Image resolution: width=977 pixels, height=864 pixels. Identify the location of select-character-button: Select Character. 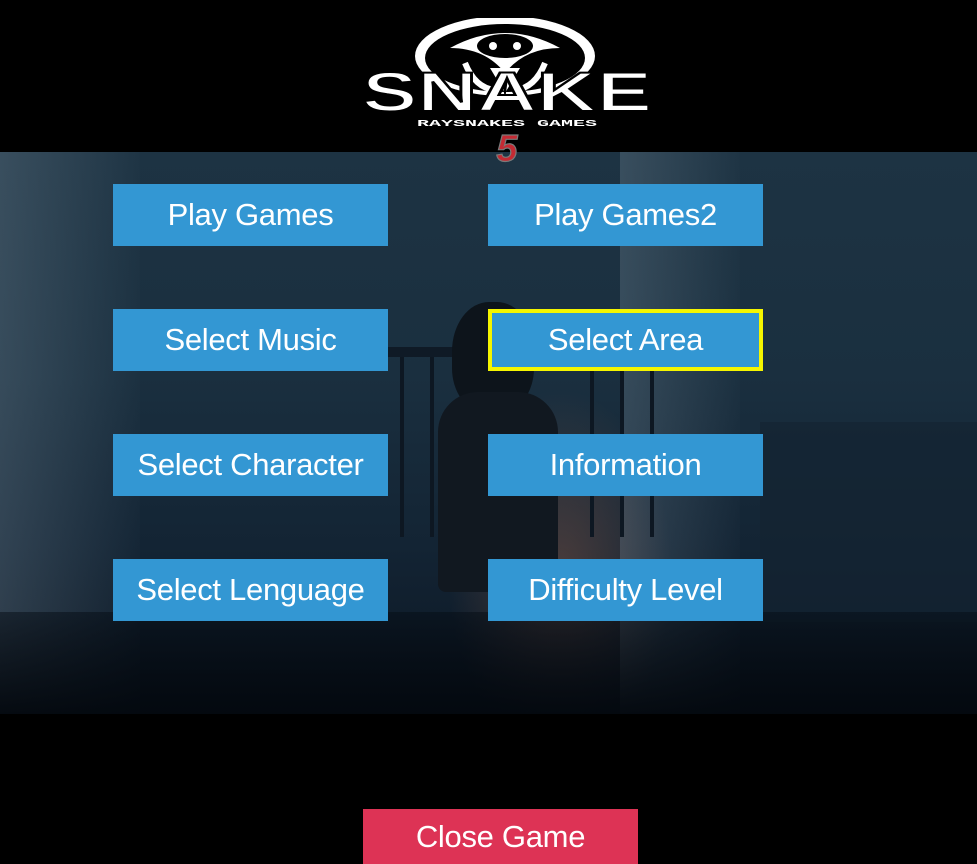
(250, 465).